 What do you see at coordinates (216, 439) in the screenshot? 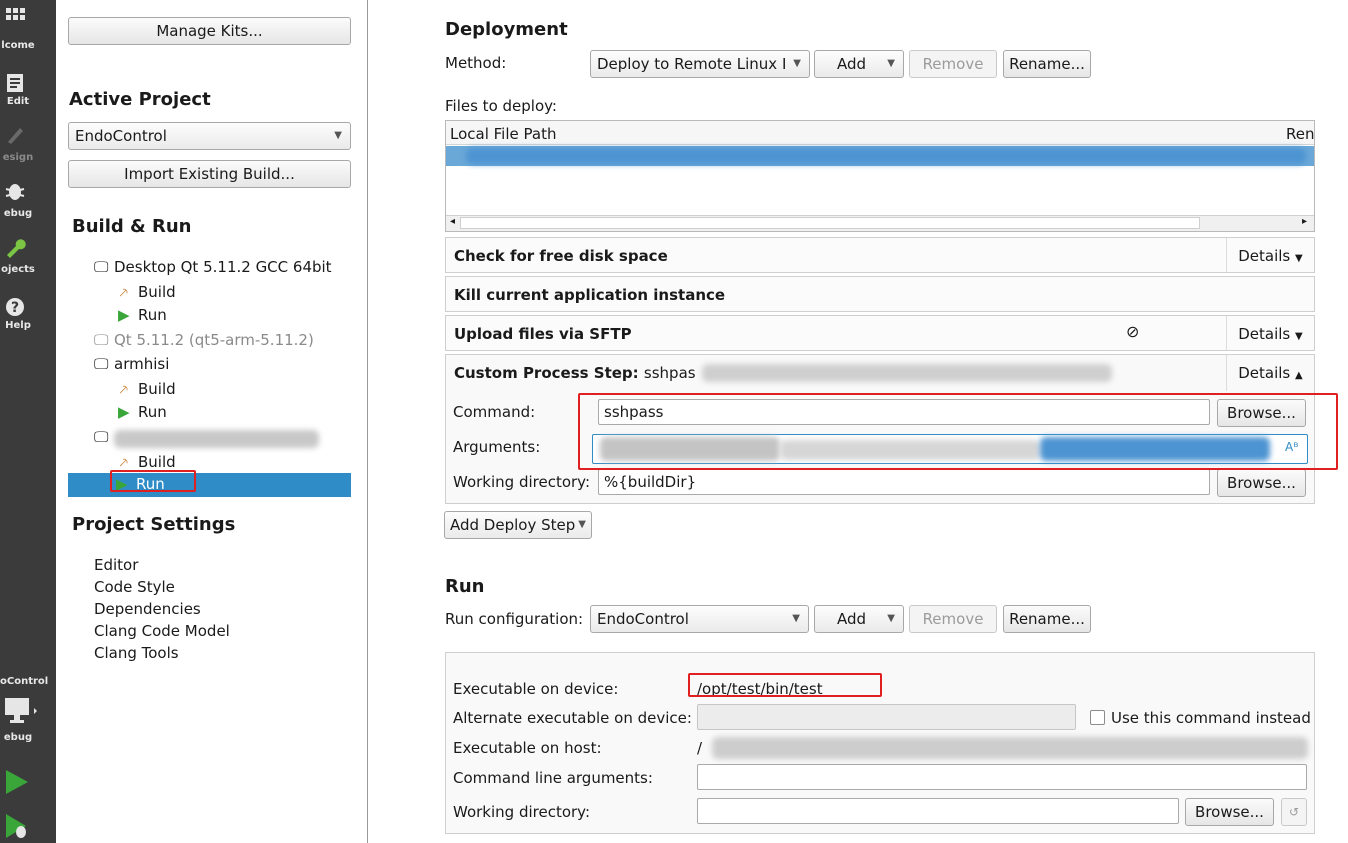
I see `redacted-kit-name` at bounding box center [216, 439].